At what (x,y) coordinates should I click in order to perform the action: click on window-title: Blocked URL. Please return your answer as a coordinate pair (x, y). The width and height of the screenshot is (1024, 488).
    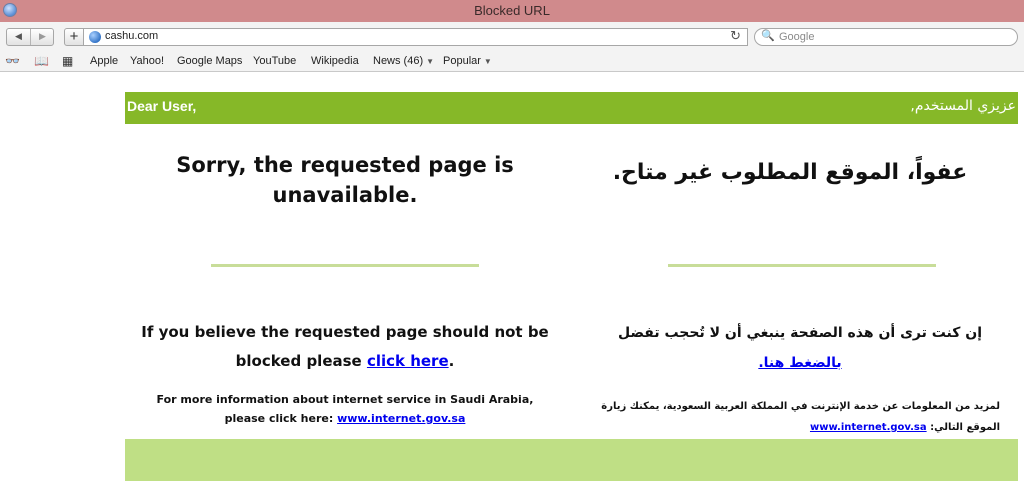
    Looking at the image, I should click on (512, 10).